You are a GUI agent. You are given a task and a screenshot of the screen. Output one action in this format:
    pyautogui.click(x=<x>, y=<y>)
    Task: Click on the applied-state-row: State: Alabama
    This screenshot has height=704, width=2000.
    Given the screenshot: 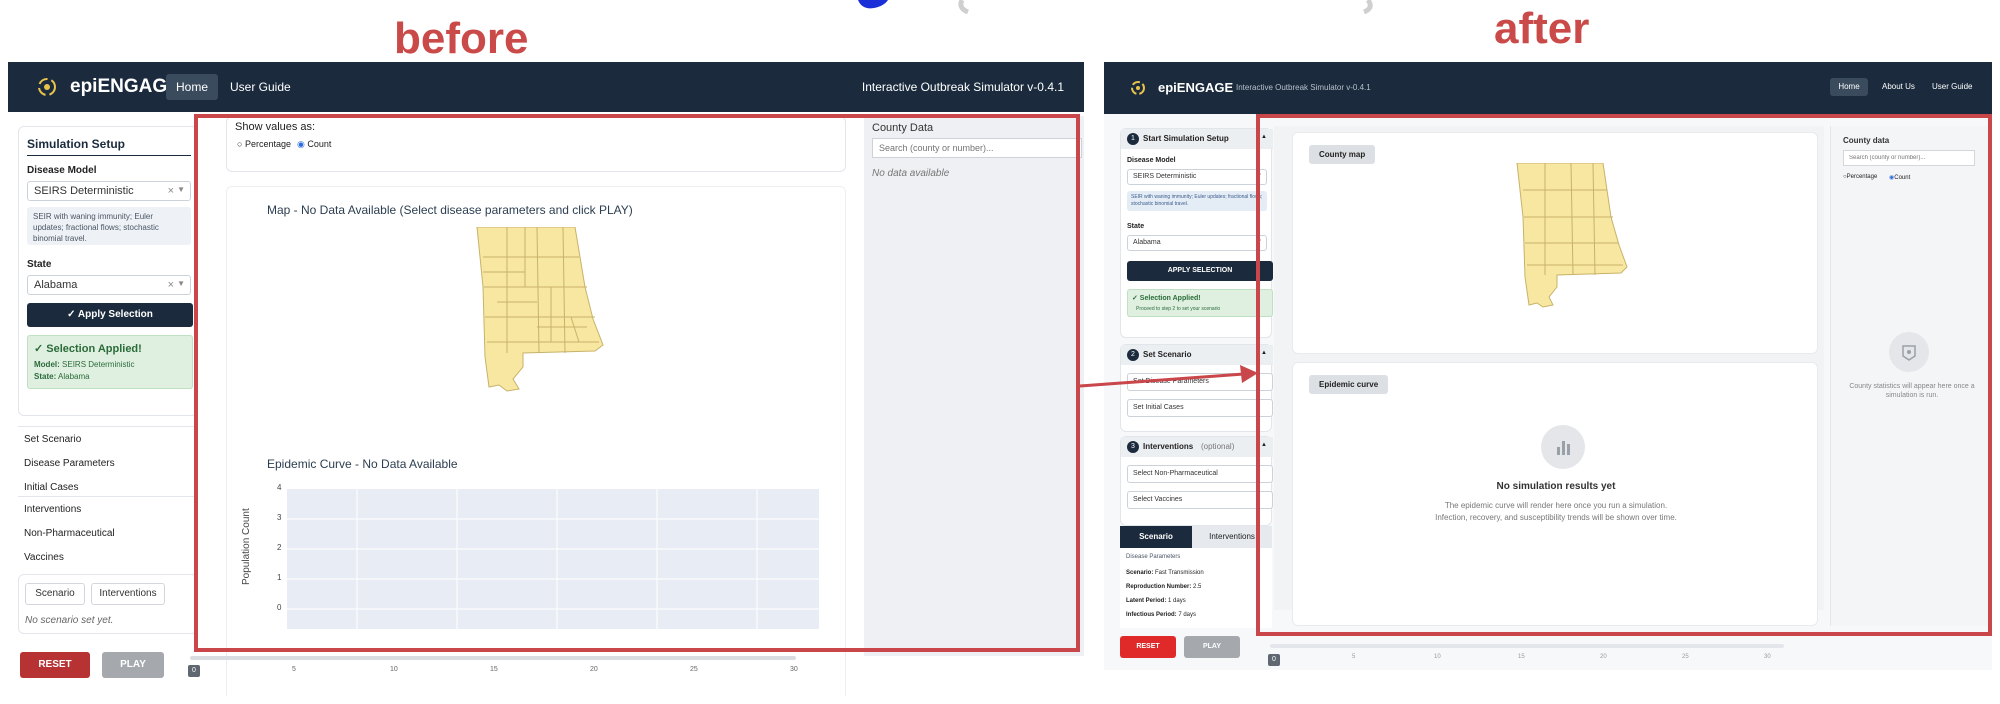 What is the action you would take?
    pyautogui.click(x=62, y=376)
    